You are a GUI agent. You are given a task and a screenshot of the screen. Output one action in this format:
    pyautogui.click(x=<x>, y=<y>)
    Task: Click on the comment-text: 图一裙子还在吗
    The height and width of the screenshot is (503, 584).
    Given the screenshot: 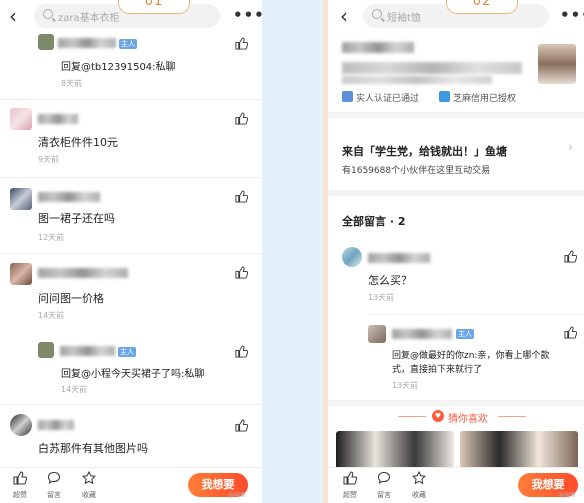 What is the action you would take?
    pyautogui.click(x=76, y=218)
    